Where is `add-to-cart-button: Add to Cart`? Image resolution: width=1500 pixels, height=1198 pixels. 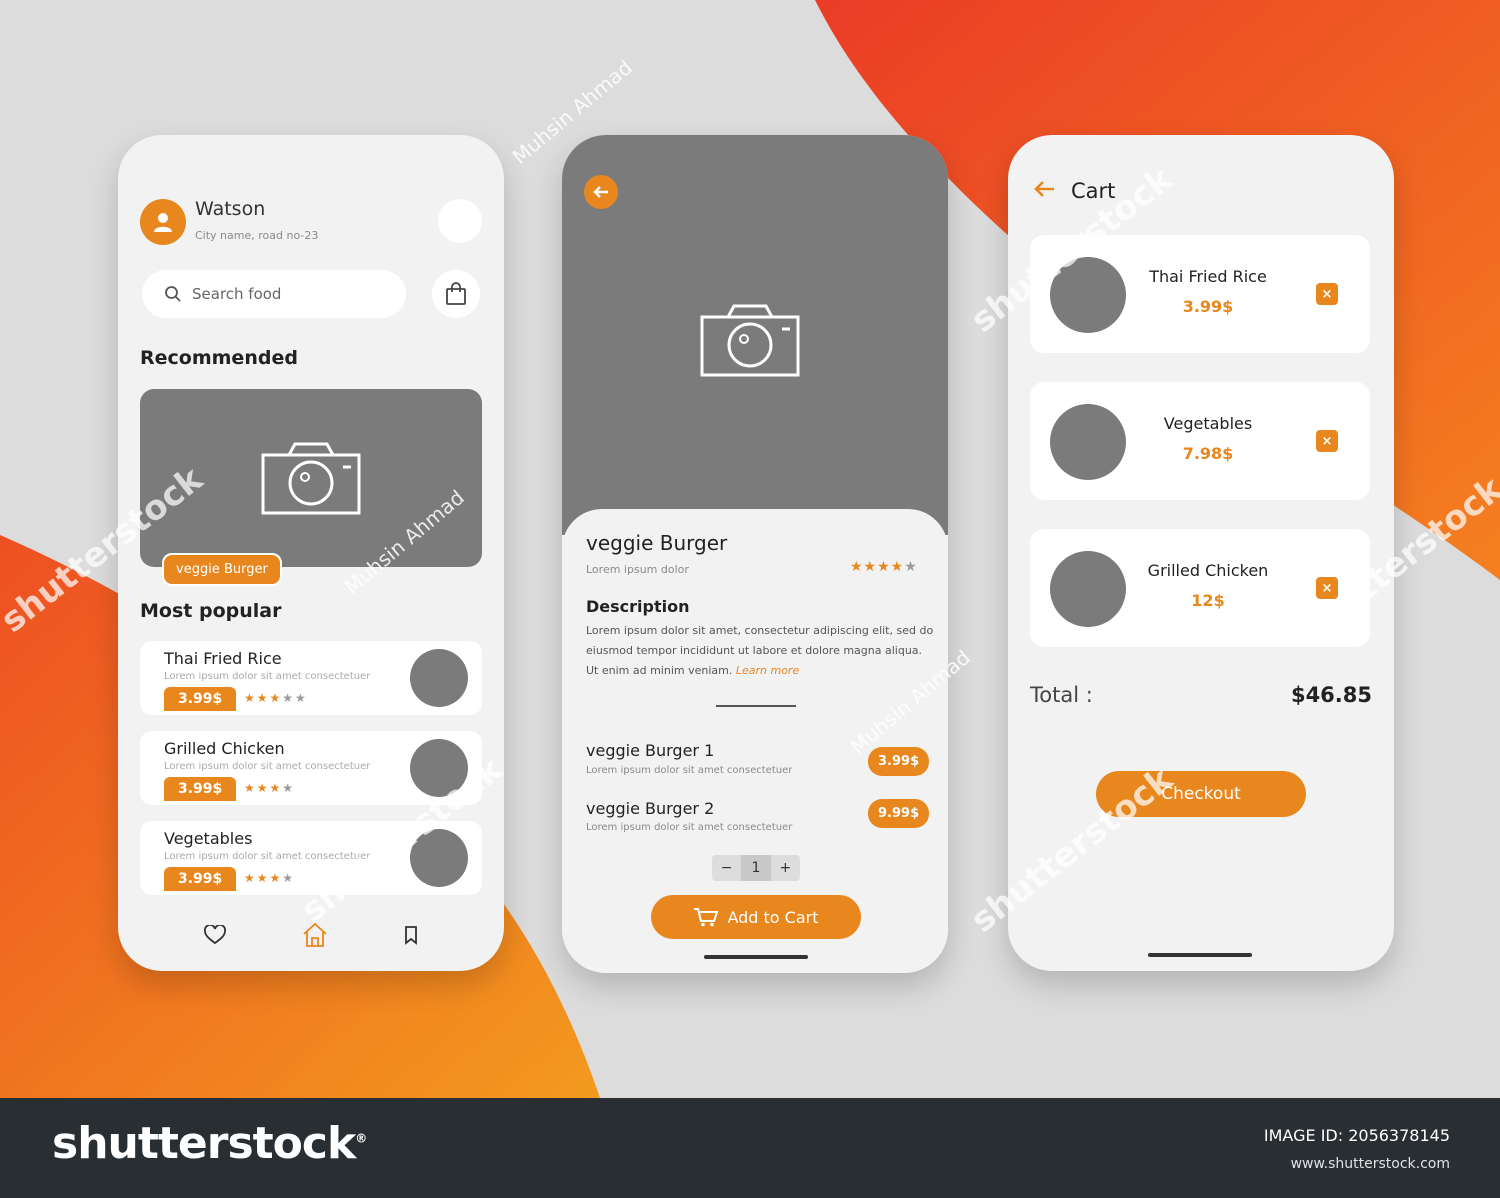
add-to-cart-button: Add to Cart is located at coordinates (756, 917).